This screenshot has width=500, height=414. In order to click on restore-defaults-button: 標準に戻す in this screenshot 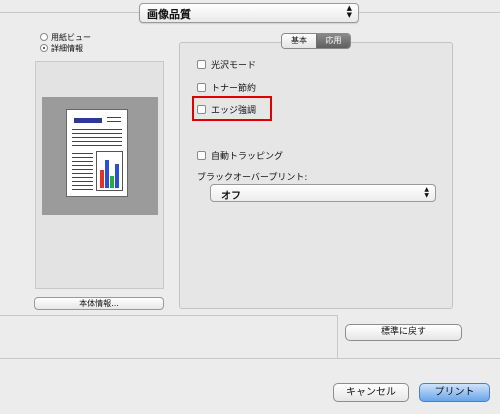, I will do `click(403, 332)`.